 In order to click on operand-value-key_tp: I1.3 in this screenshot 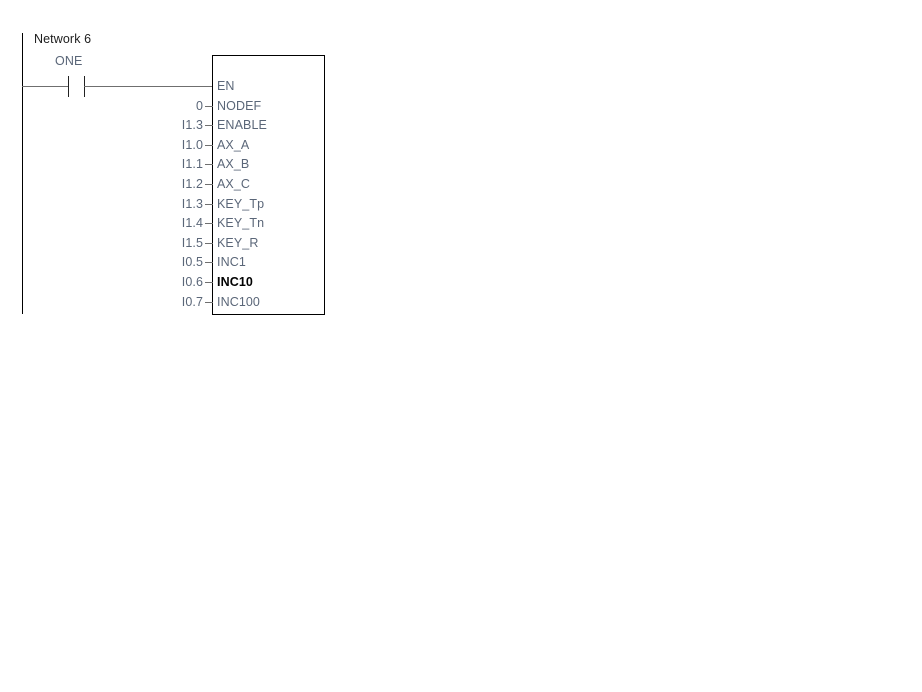, I will do `click(192, 204)`.